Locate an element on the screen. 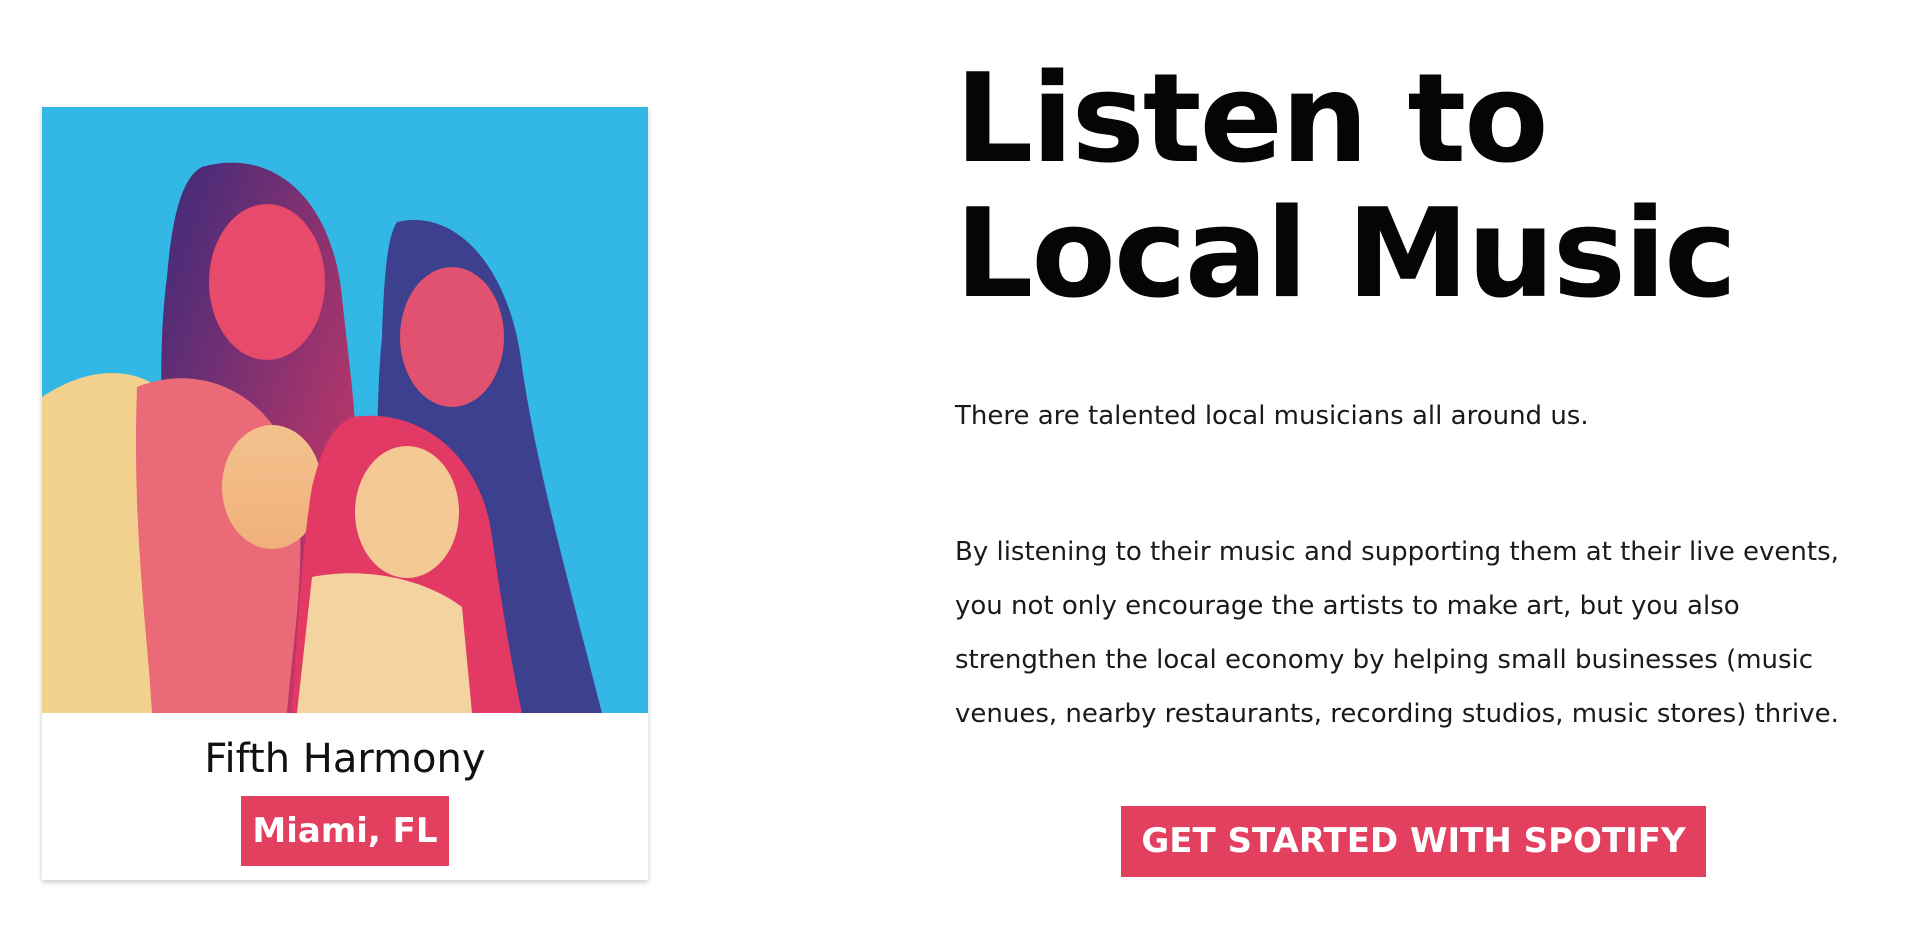 The width and height of the screenshot is (1920, 935). get-started-spotify-button: GET STARTED WITH SPOTIFY is located at coordinates (1413, 841).